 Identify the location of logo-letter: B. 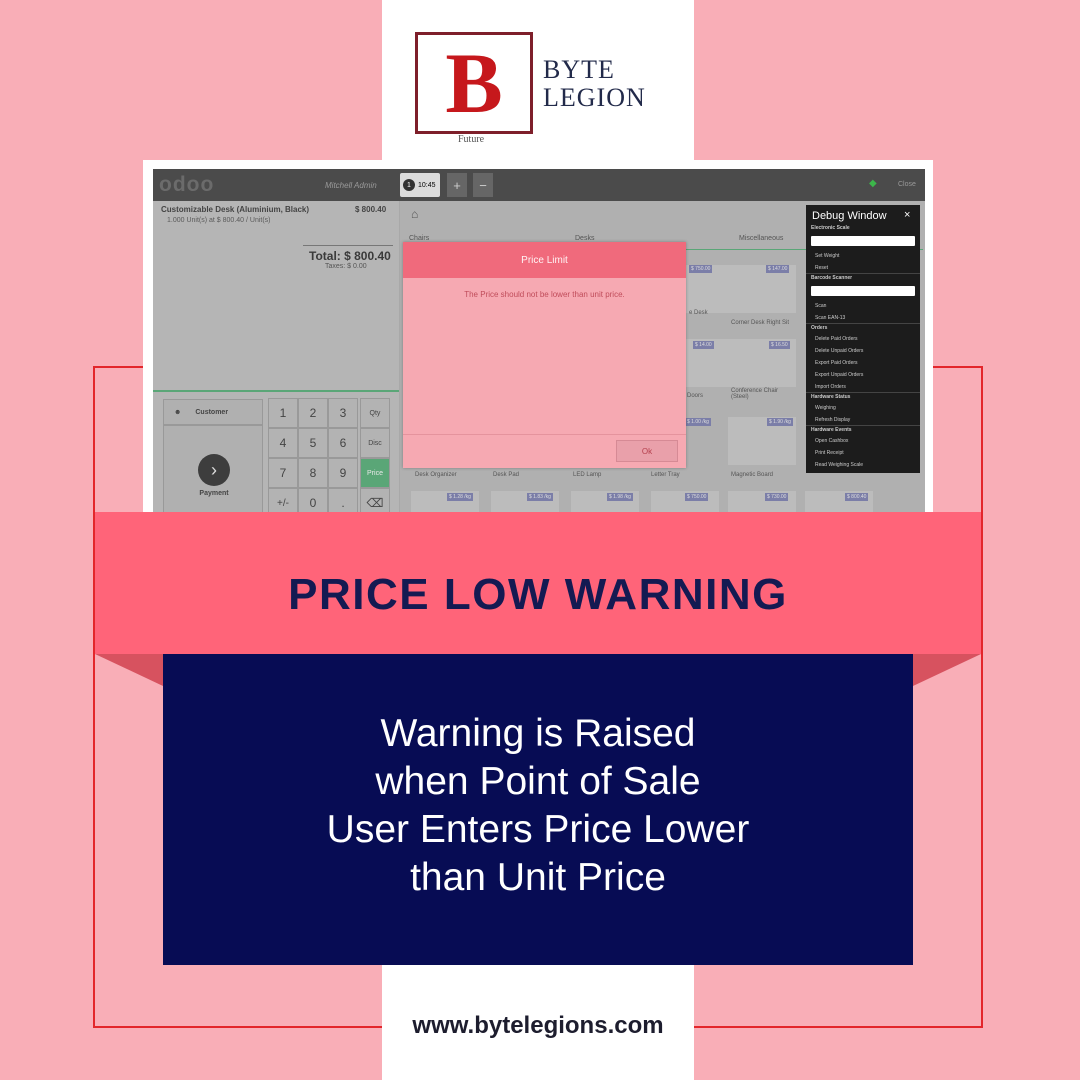
(474, 83).